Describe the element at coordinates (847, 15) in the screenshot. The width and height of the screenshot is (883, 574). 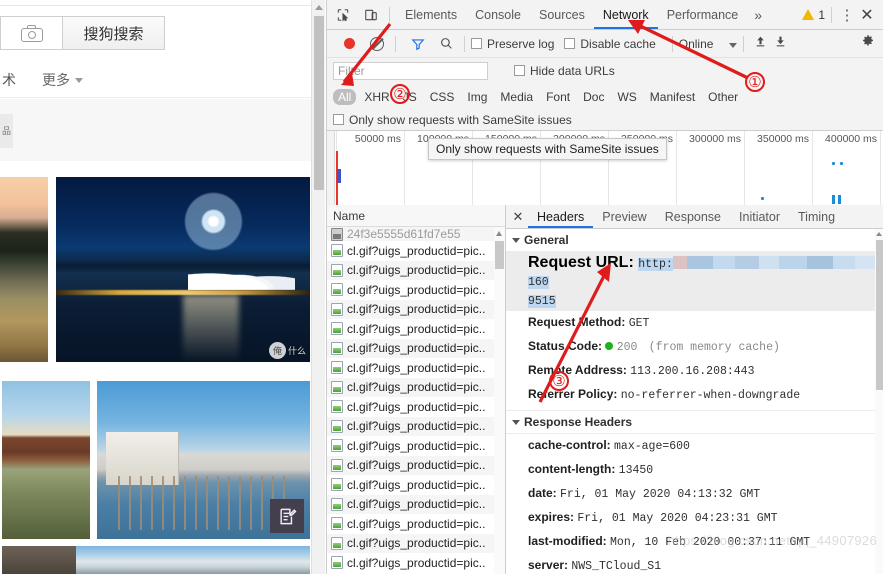
I see `more-options-icon: ⋮` at that location.